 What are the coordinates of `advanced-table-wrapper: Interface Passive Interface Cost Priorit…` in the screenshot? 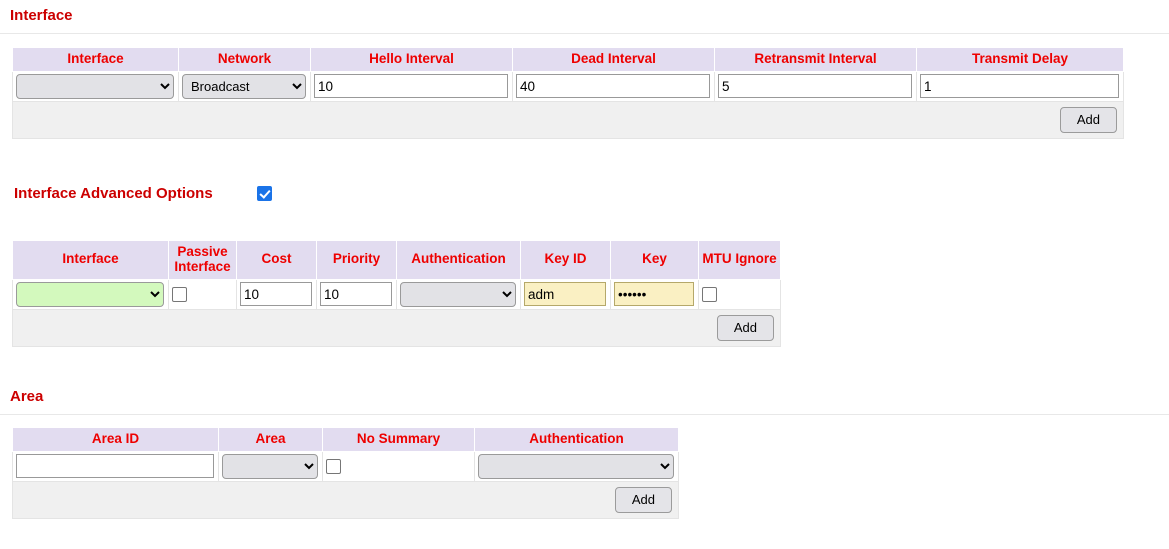 It's located at (396, 293).